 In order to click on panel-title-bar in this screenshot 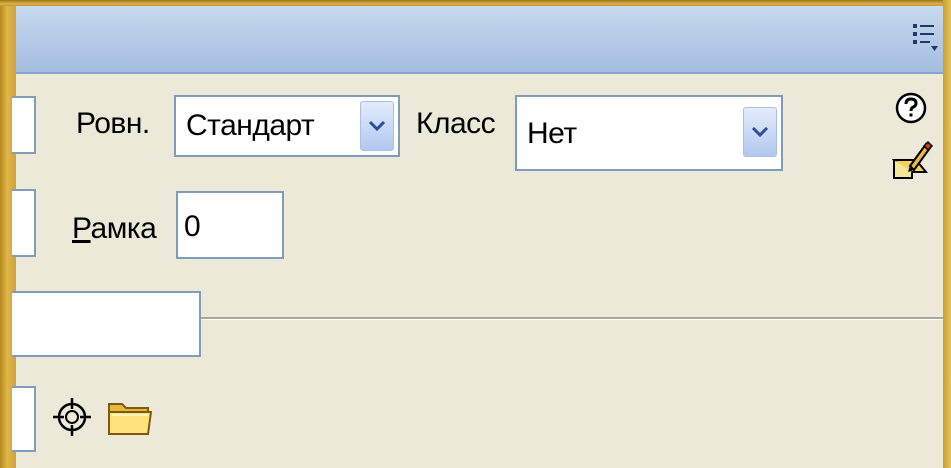, I will do `click(479, 40)`.